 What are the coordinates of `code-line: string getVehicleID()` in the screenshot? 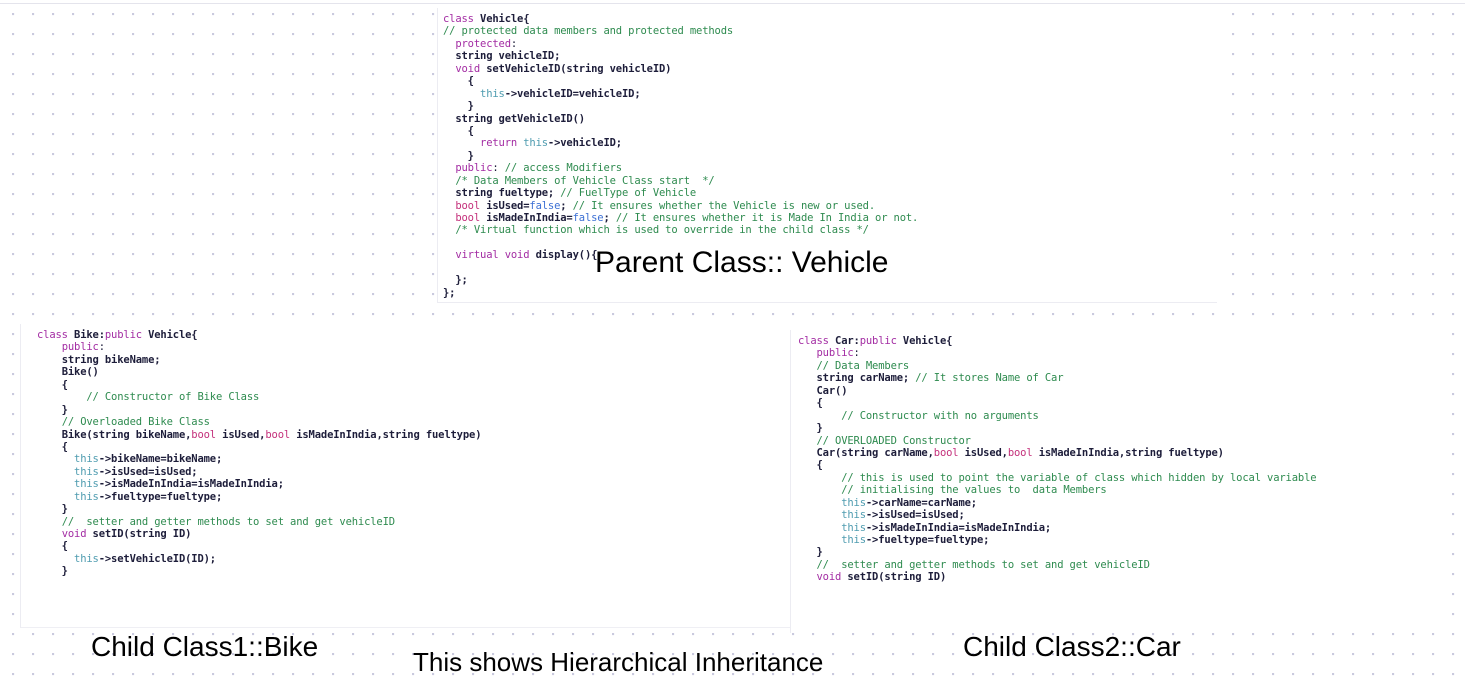 It's located at (830, 119).